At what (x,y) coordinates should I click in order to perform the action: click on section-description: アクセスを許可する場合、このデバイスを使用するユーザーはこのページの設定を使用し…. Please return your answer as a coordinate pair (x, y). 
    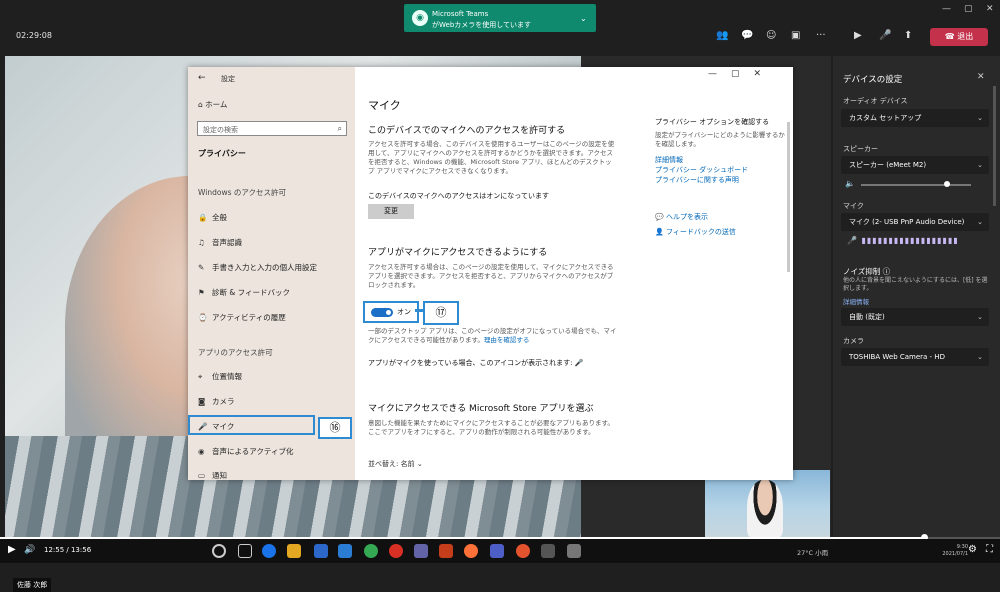
    Looking at the image, I should click on (491, 157).